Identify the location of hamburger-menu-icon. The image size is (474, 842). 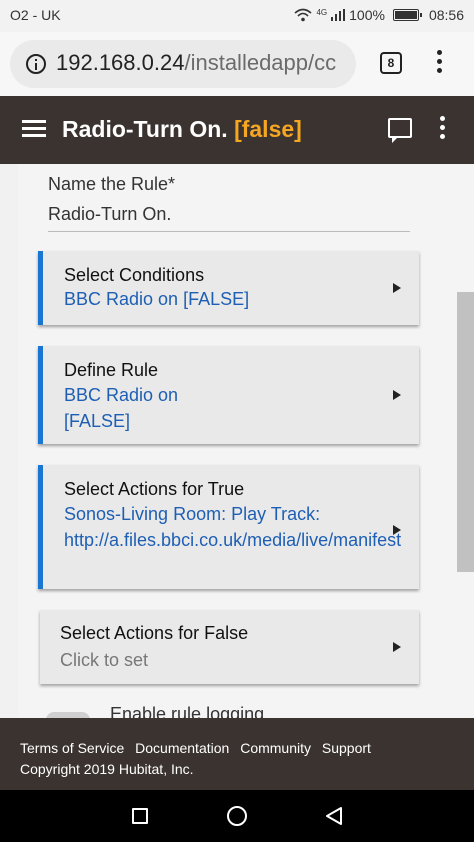
(34, 129).